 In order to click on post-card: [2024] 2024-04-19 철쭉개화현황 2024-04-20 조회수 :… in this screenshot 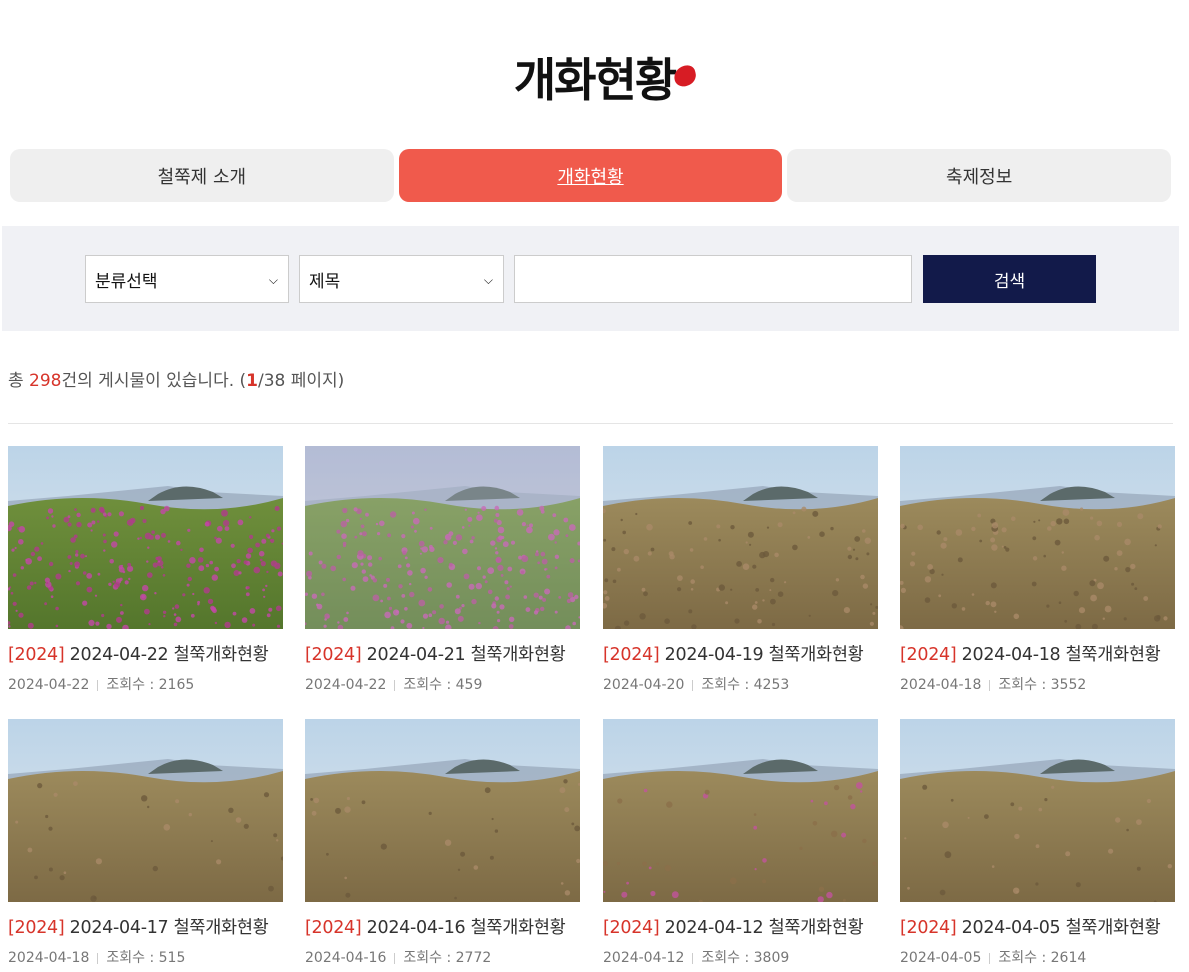, I will do `click(740, 570)`.